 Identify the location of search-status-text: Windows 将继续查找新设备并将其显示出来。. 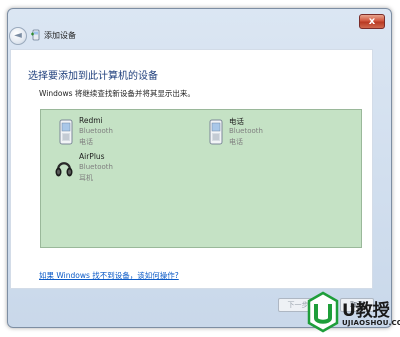
(117, 93).